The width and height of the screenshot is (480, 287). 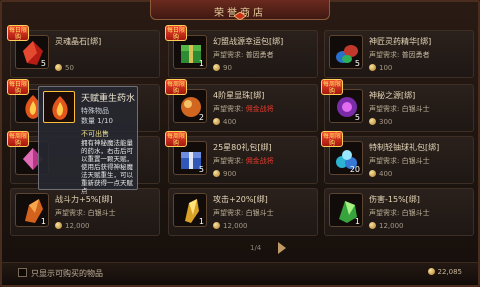 What do you see at coordinates (84, 199) in the screenshot?
I see `item-name: 战斗力+5%[绑]` at bounding box center [84, 199].